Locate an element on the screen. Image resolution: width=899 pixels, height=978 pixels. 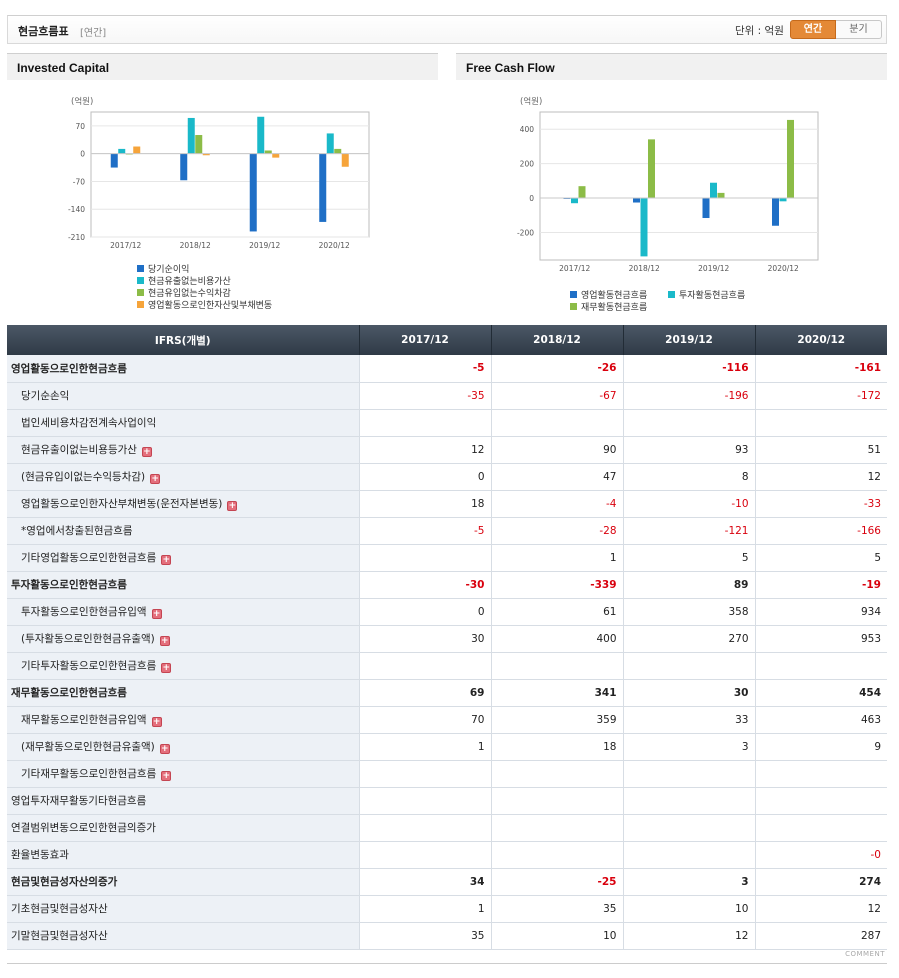
table-header-row: IFRS(개별) 2017/12 2018/12 2019/12 2020/12 is located at coordinates (447, 340).